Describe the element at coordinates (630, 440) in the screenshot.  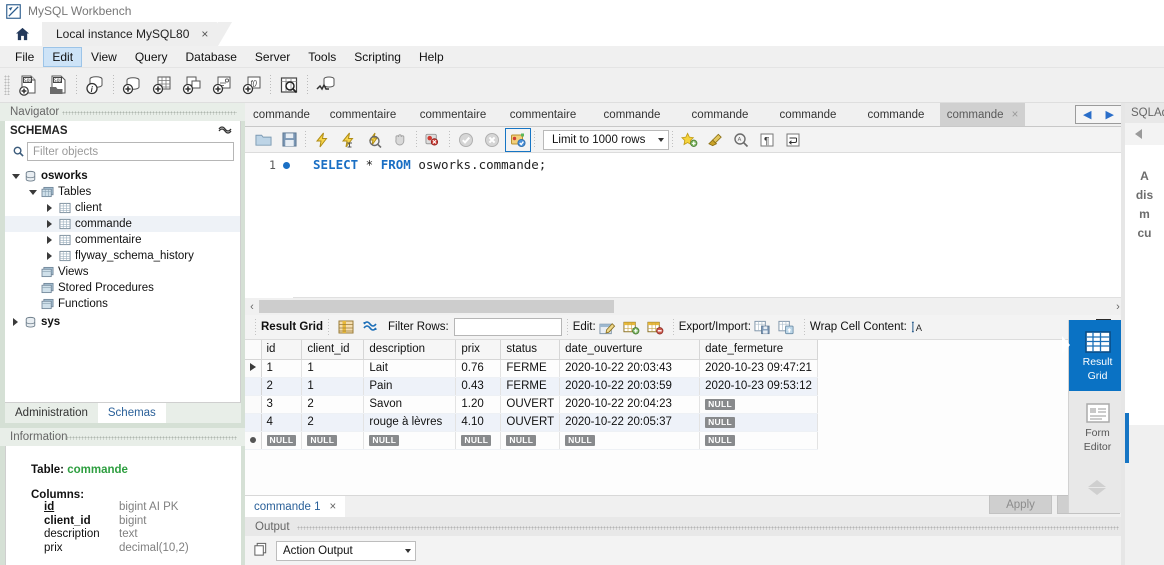
I see `cell-date-ouverture: NULL` at that location.